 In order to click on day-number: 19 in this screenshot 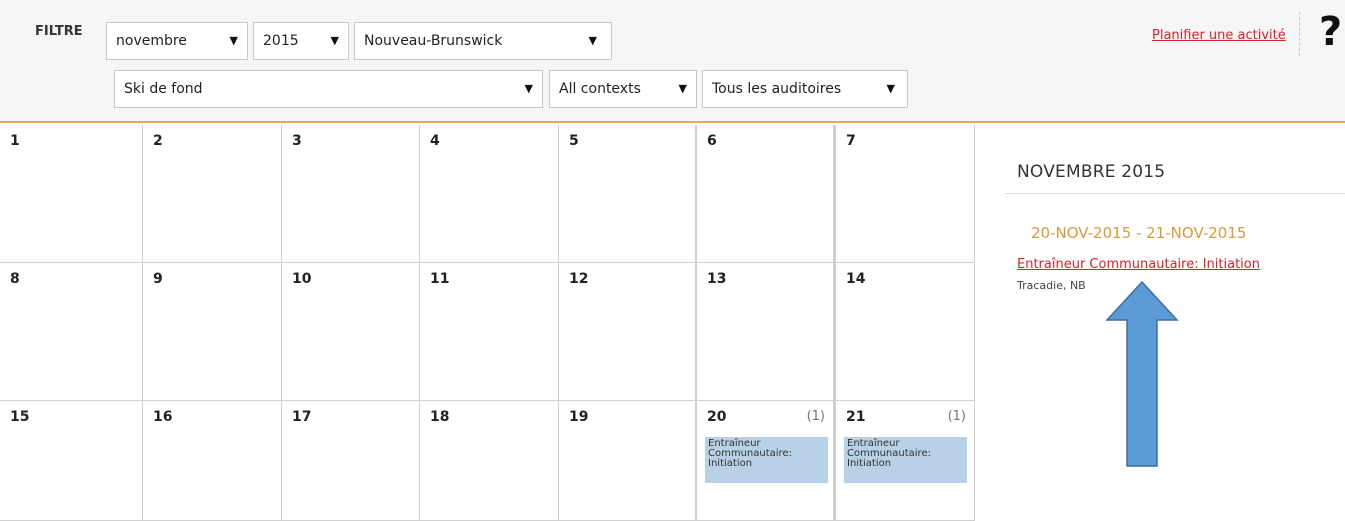, I will do `click(579, 417)`.